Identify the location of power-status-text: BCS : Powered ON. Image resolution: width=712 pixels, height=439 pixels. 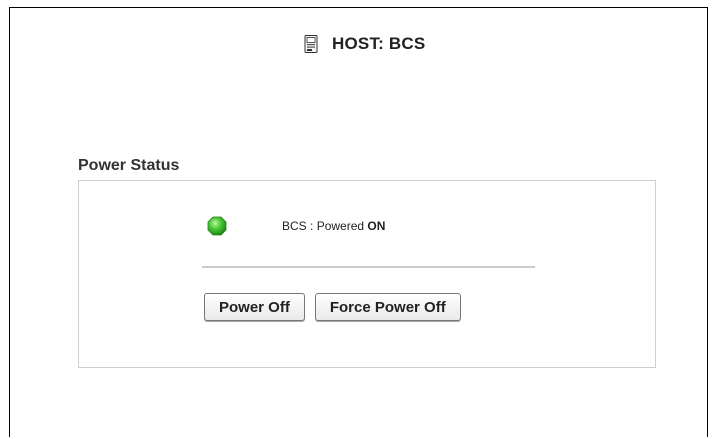
(333, 226).